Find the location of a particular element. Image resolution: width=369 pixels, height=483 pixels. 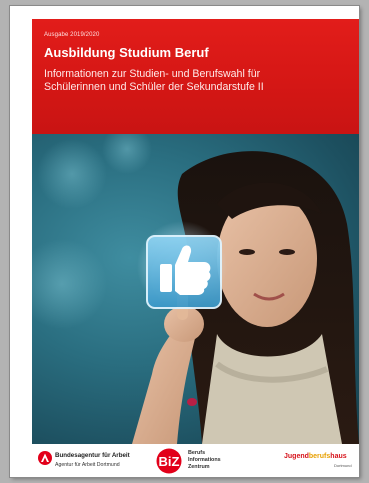

ba-name: Bundesagentur für Arbeit is located at coordinates (92, 455).